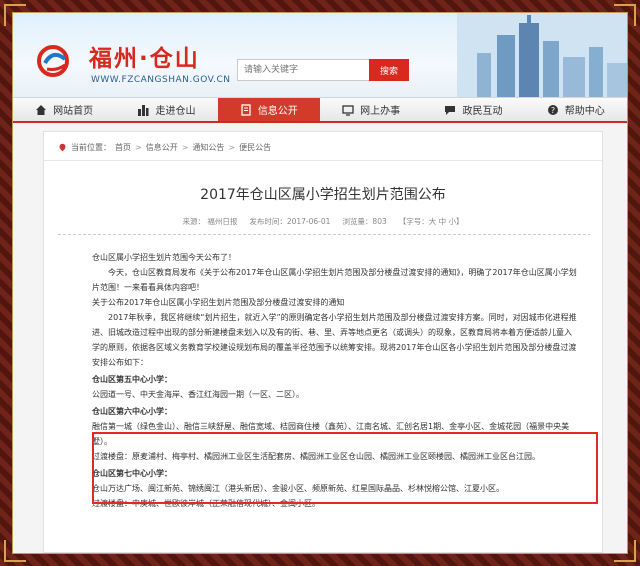 The height and width of the screenshot is (566, 640). I want to click on nav-item-home: 网站首页, so click(64, 109).